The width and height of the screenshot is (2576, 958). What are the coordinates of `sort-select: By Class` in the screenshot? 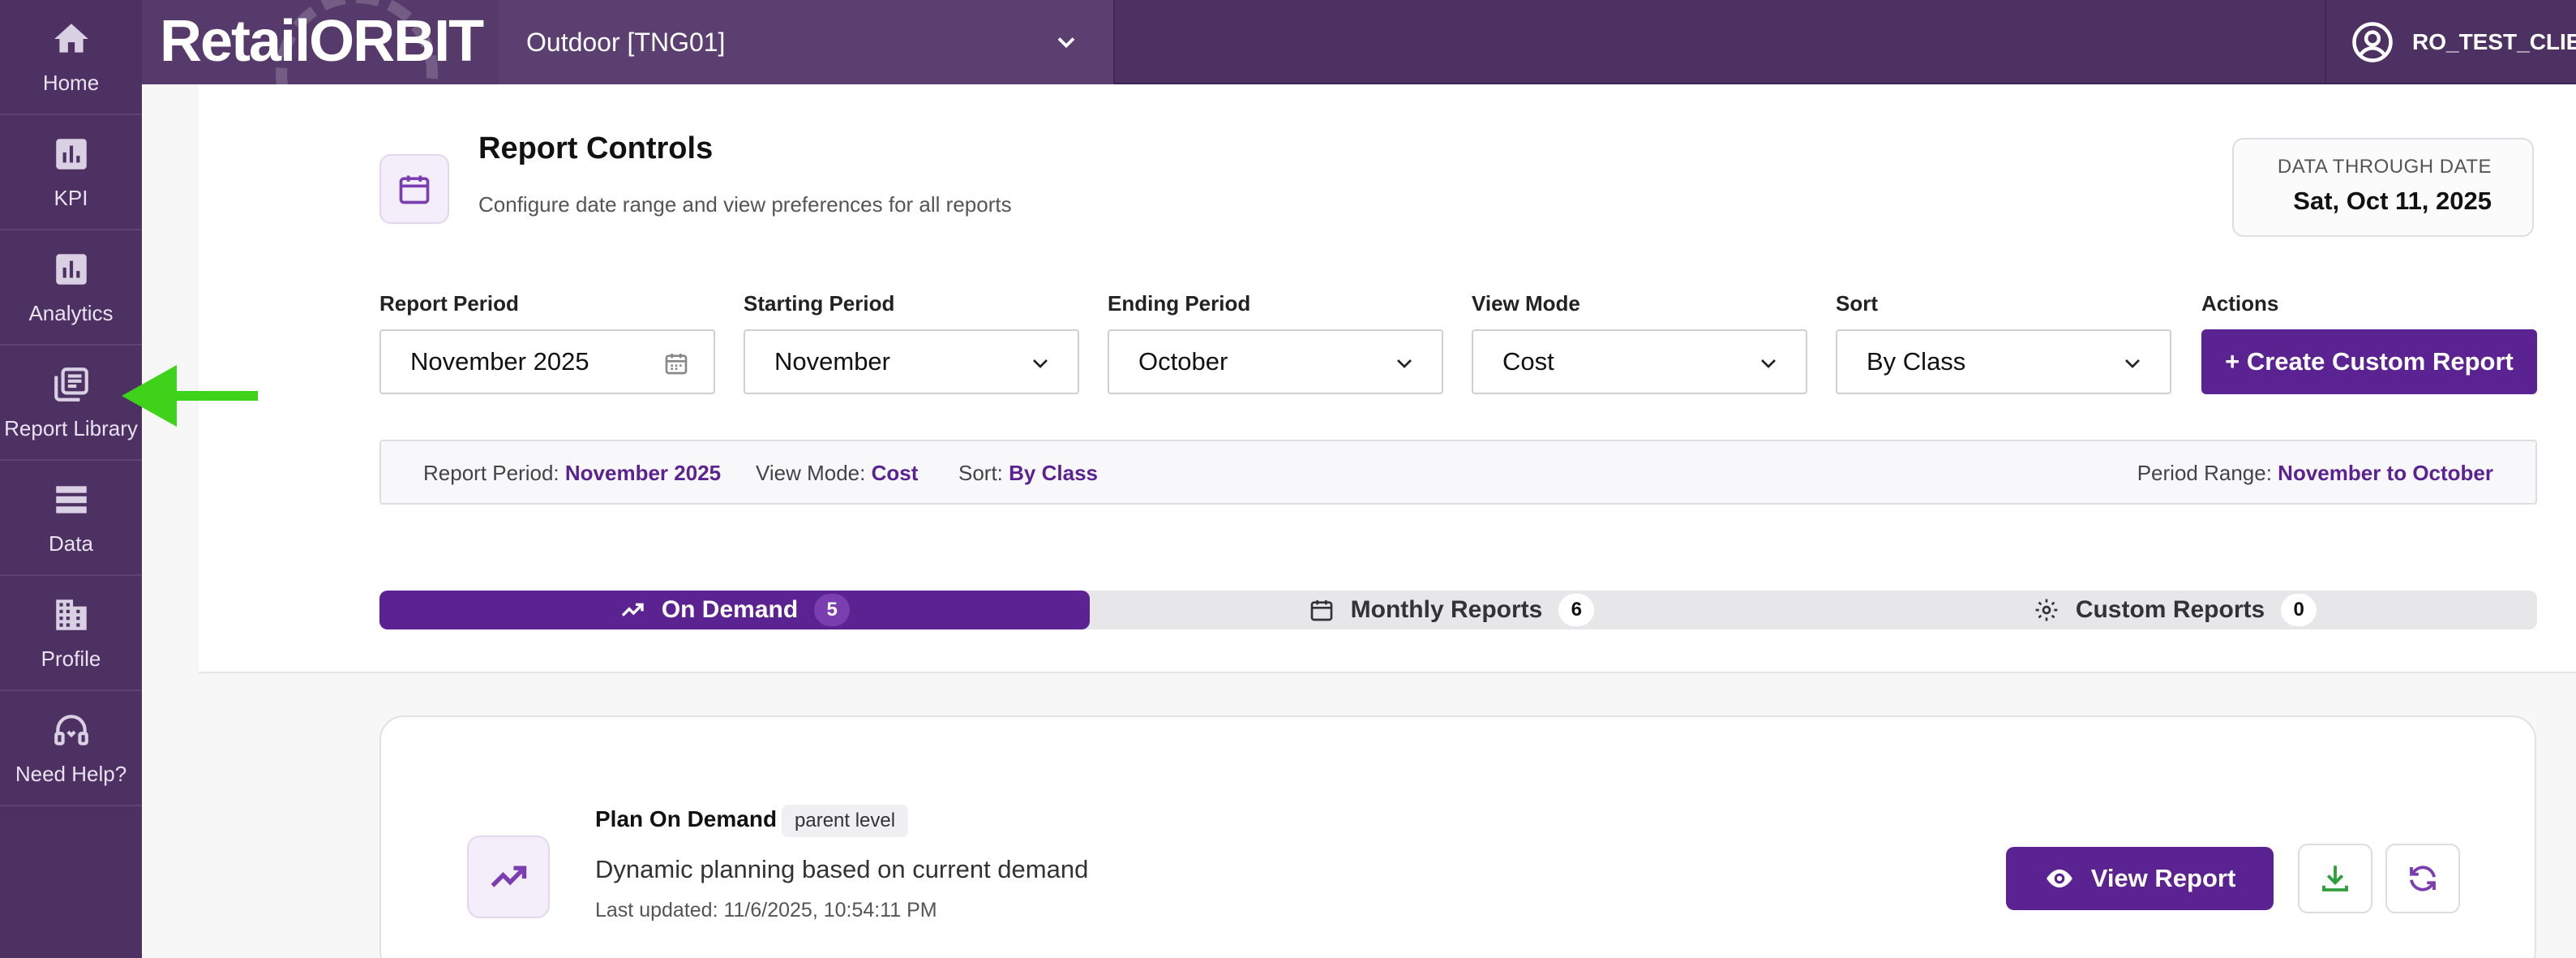 It's located at (2003, 361).